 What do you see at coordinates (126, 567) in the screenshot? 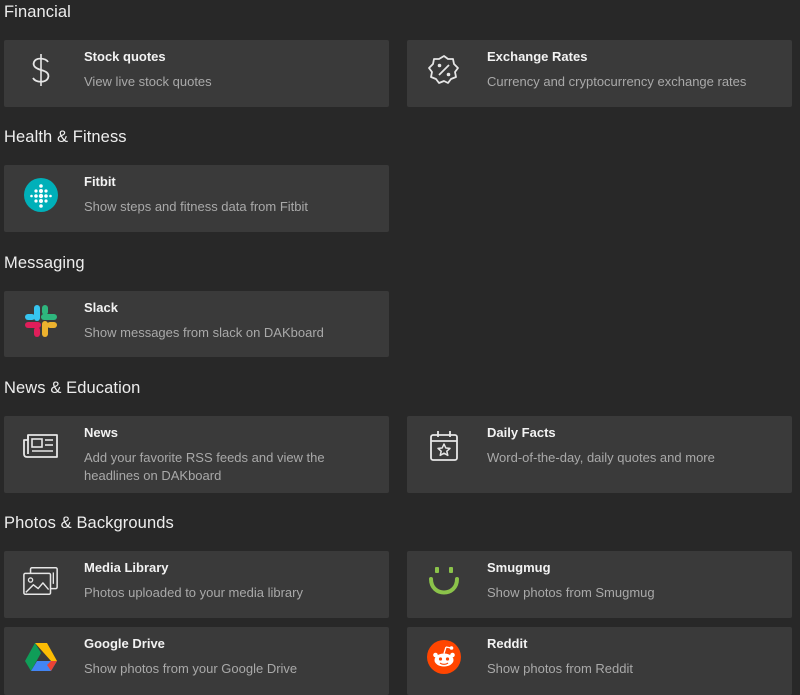
I see `card-title: Media Library` at bounding box center [126, 567].